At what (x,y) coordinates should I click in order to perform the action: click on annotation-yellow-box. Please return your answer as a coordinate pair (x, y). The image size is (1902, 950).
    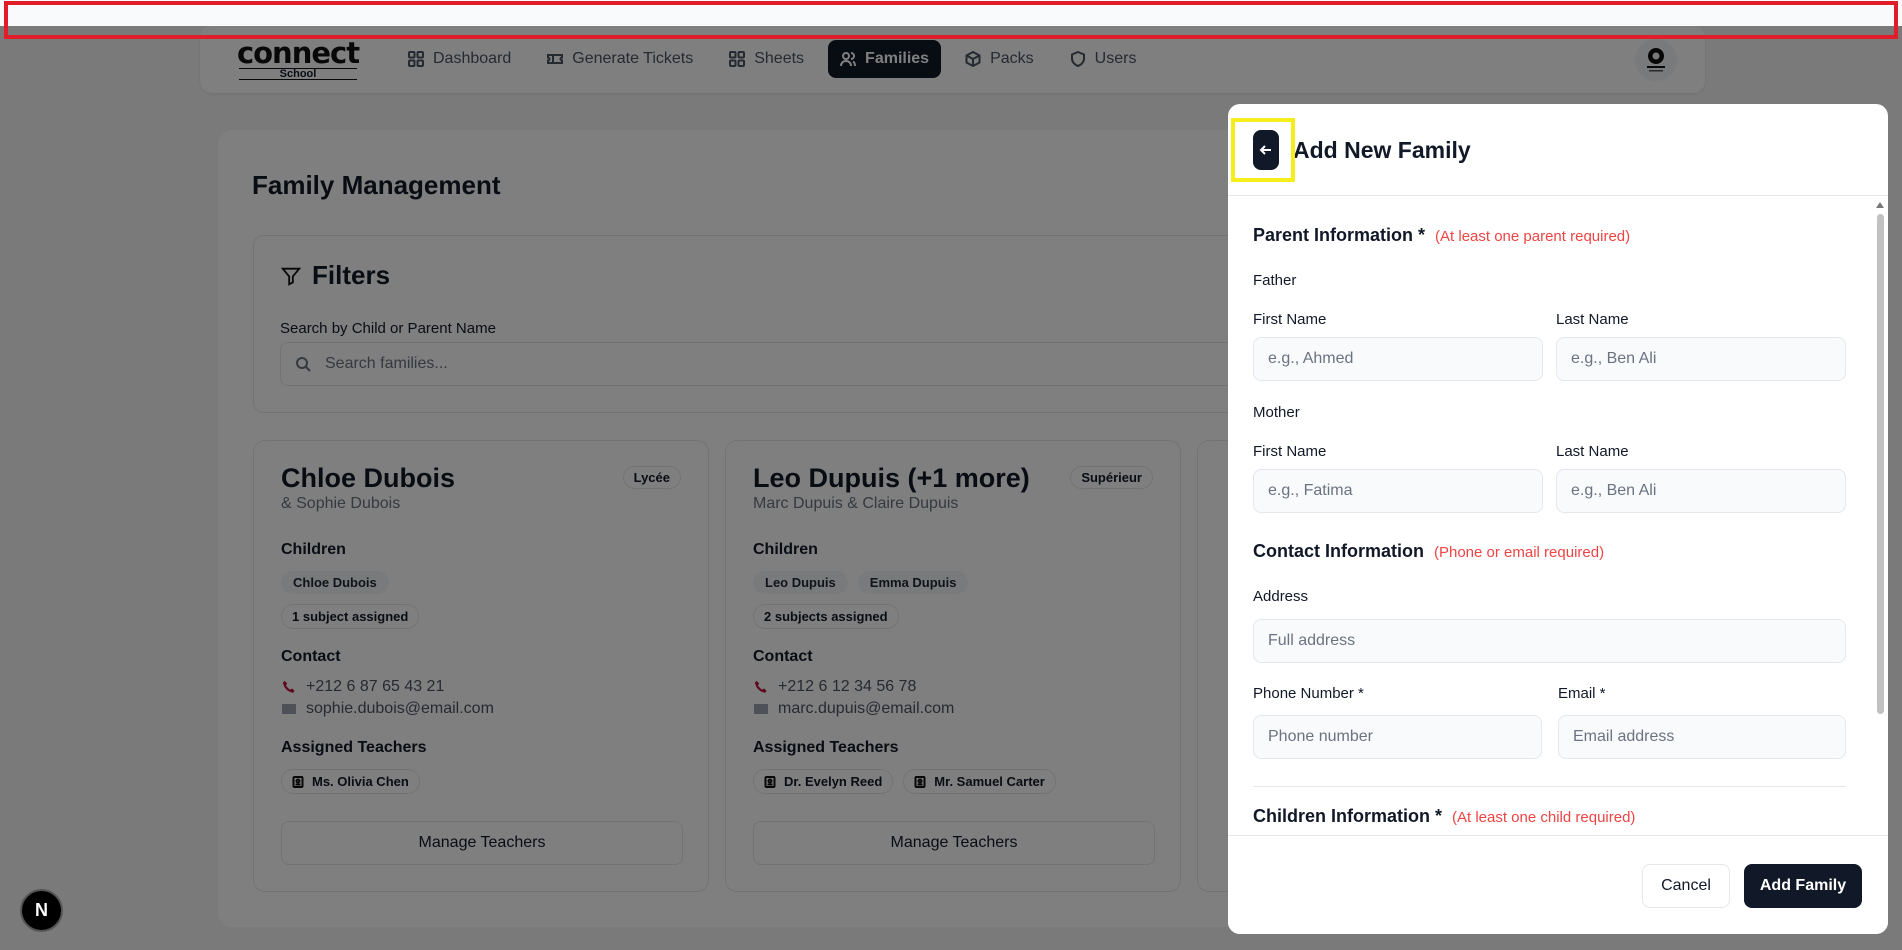
    Looking at the image, I should click on (1263, 150).